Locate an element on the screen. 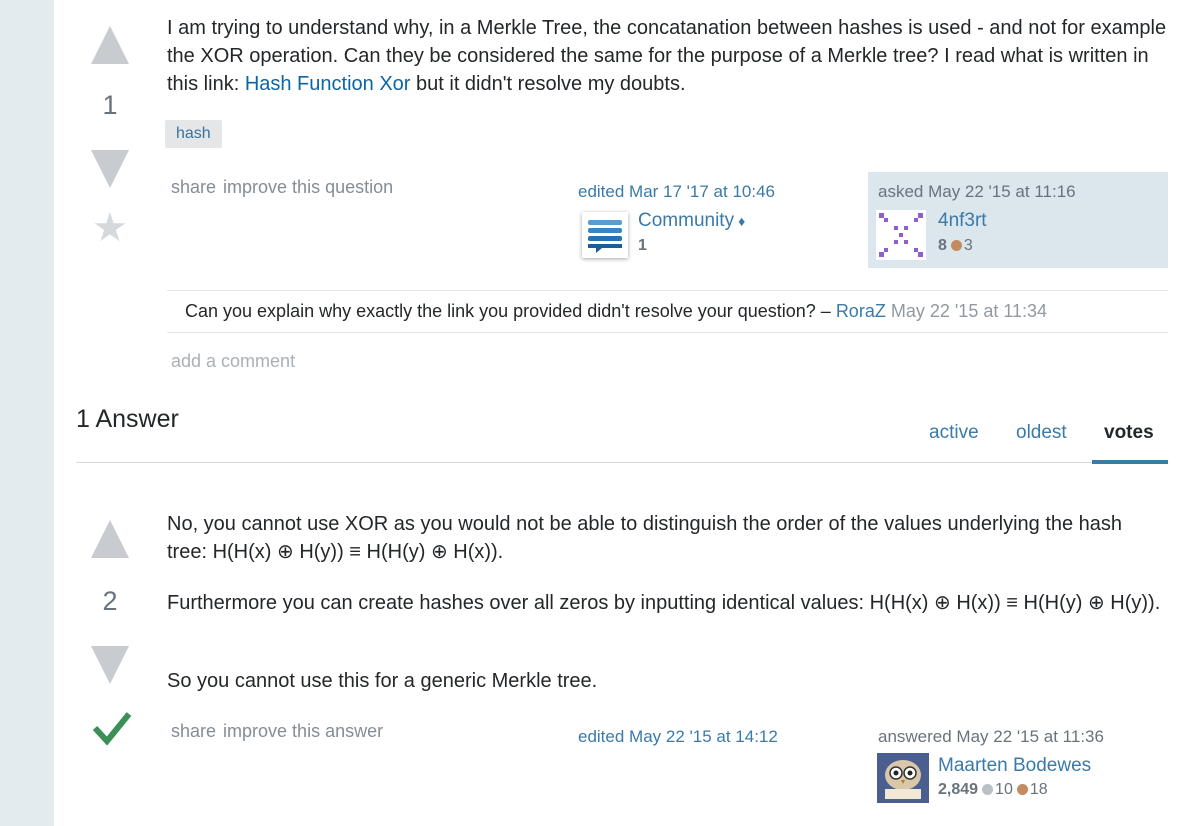 The width and height of the screenshot is (1202, 826). asker-user-link: 4nf3rt is located at coordinates (962, 221).